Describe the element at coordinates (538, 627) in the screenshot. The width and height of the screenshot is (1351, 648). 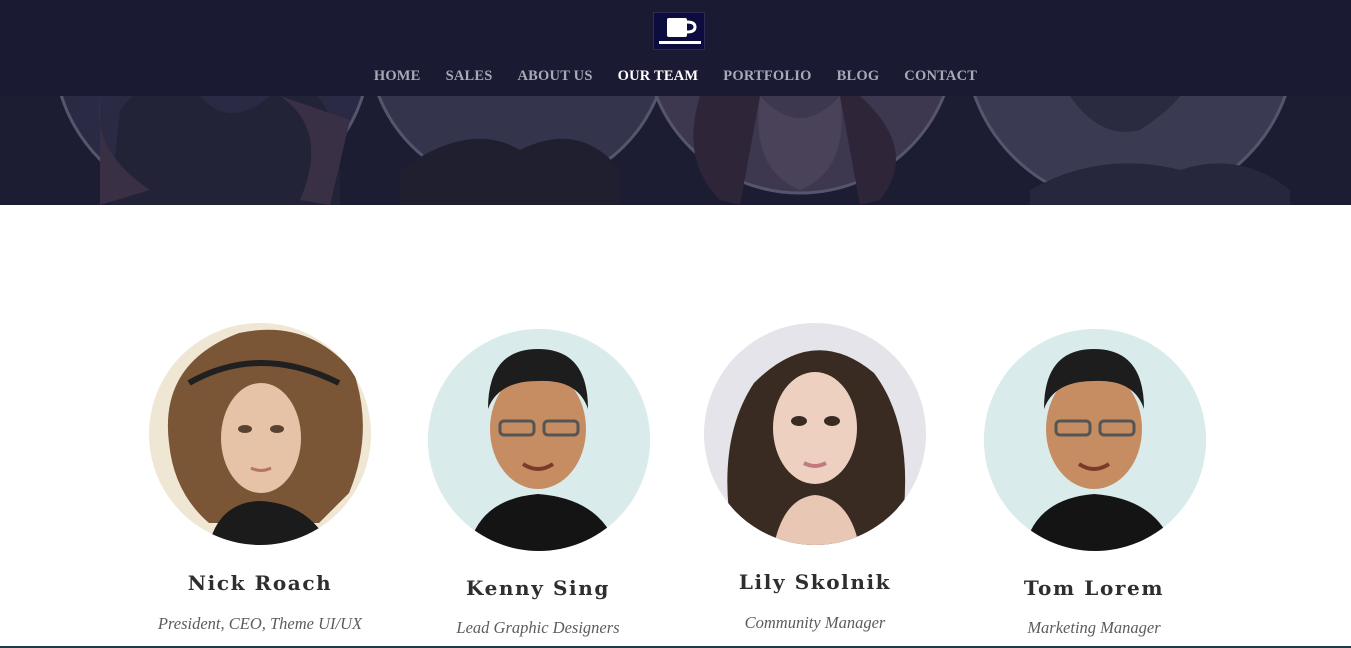
I see `member-role: Lead Graphic Designers` at that location.